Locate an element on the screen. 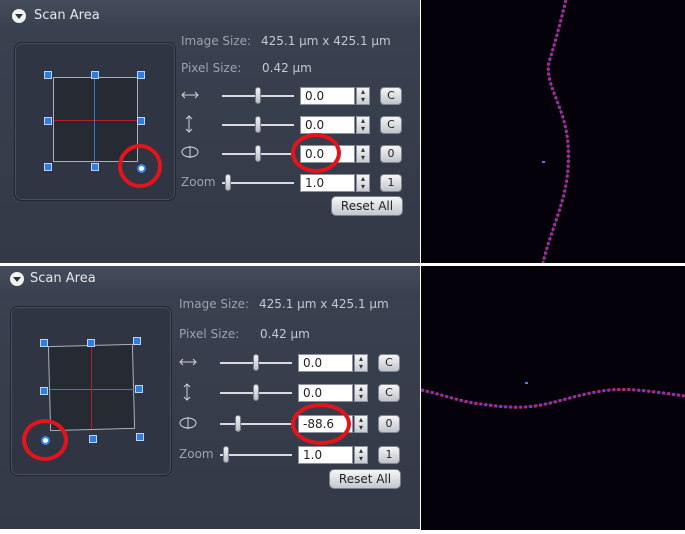 This screenshot has height=534, width=685. fluorescent-fiber-horizontal is located at coordinates (552, 395).